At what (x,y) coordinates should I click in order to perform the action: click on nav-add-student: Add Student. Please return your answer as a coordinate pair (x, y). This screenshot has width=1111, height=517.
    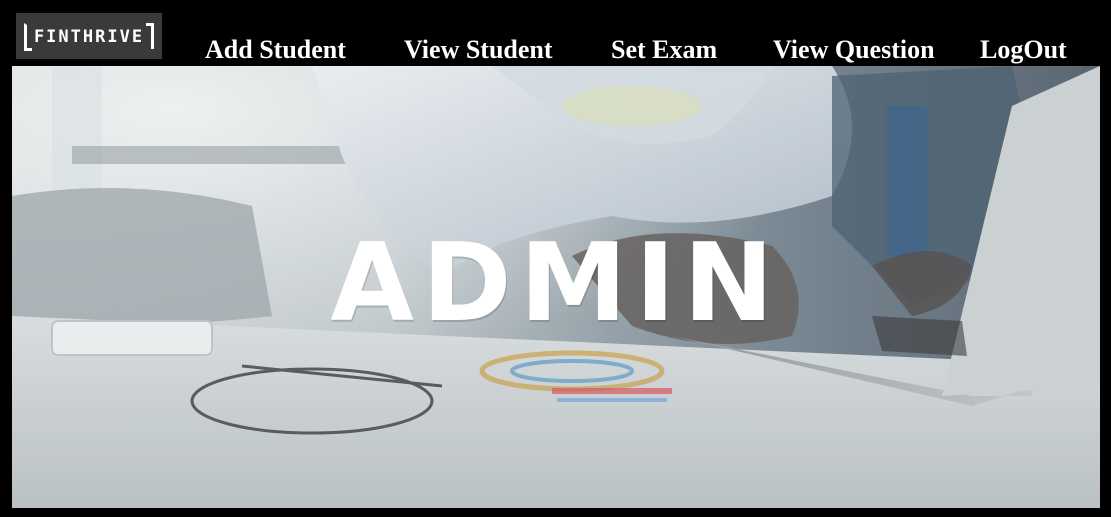
    Looking at the image, I should click on (275, 50).